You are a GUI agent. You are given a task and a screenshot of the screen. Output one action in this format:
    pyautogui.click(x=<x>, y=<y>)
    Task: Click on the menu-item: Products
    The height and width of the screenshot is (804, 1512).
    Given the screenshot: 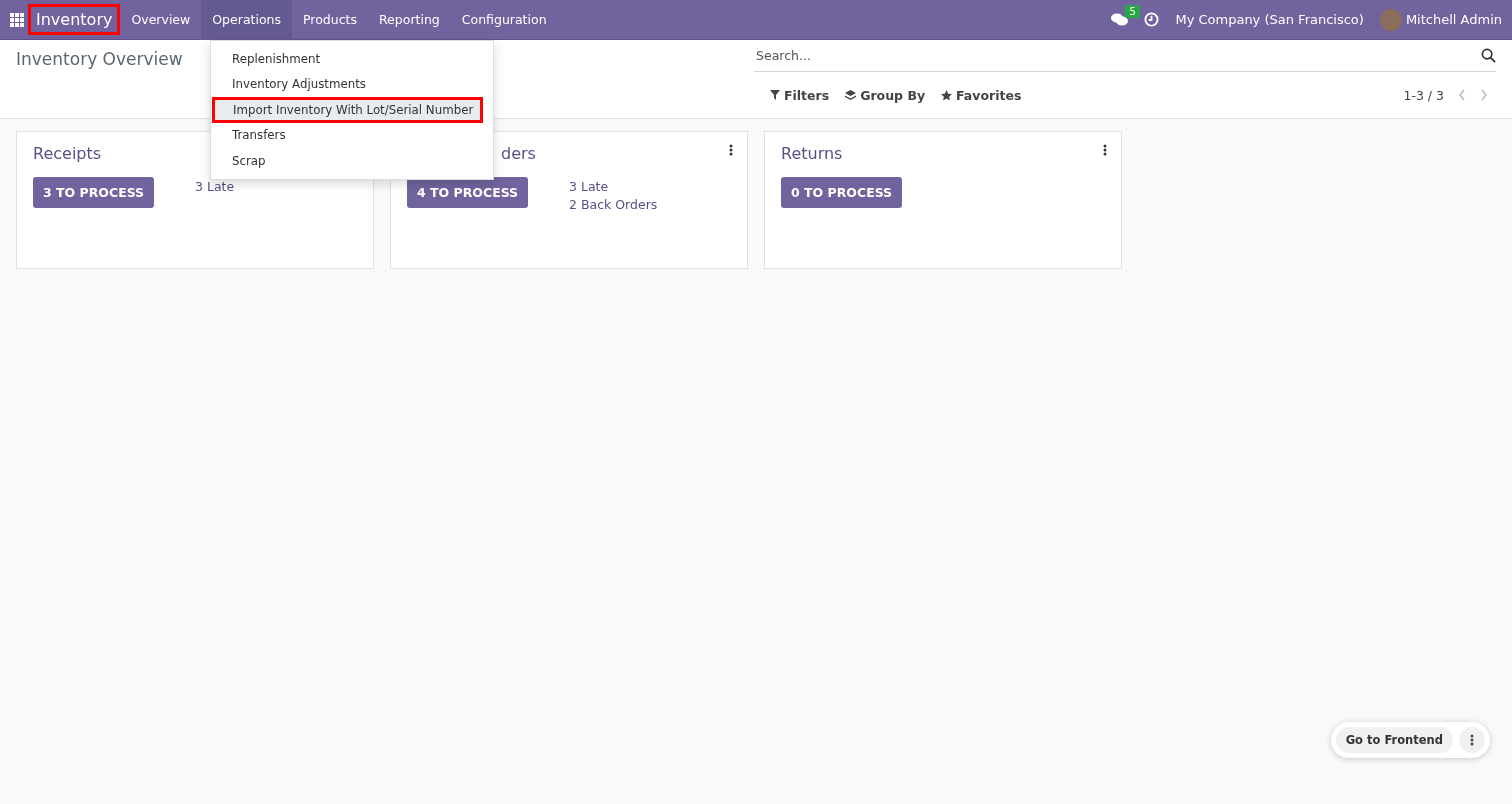 What is the action you would take?
    pyautogui.click(x=330, y=20)
    